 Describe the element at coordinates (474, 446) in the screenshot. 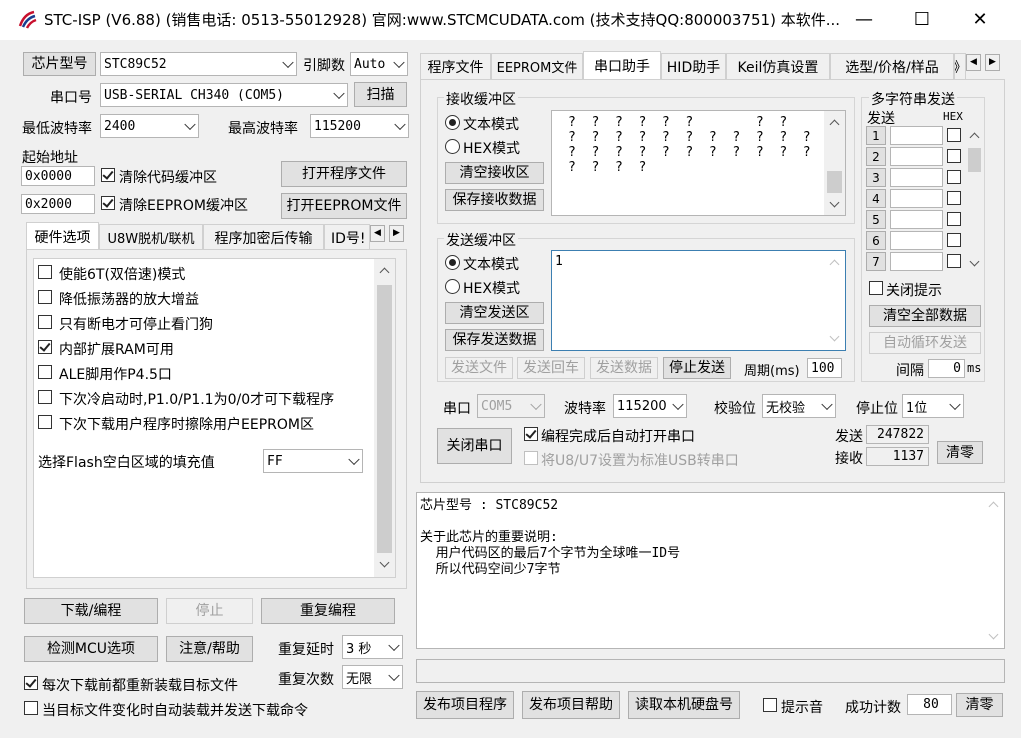

I see `close-port-button: 关闭串口` at that location.